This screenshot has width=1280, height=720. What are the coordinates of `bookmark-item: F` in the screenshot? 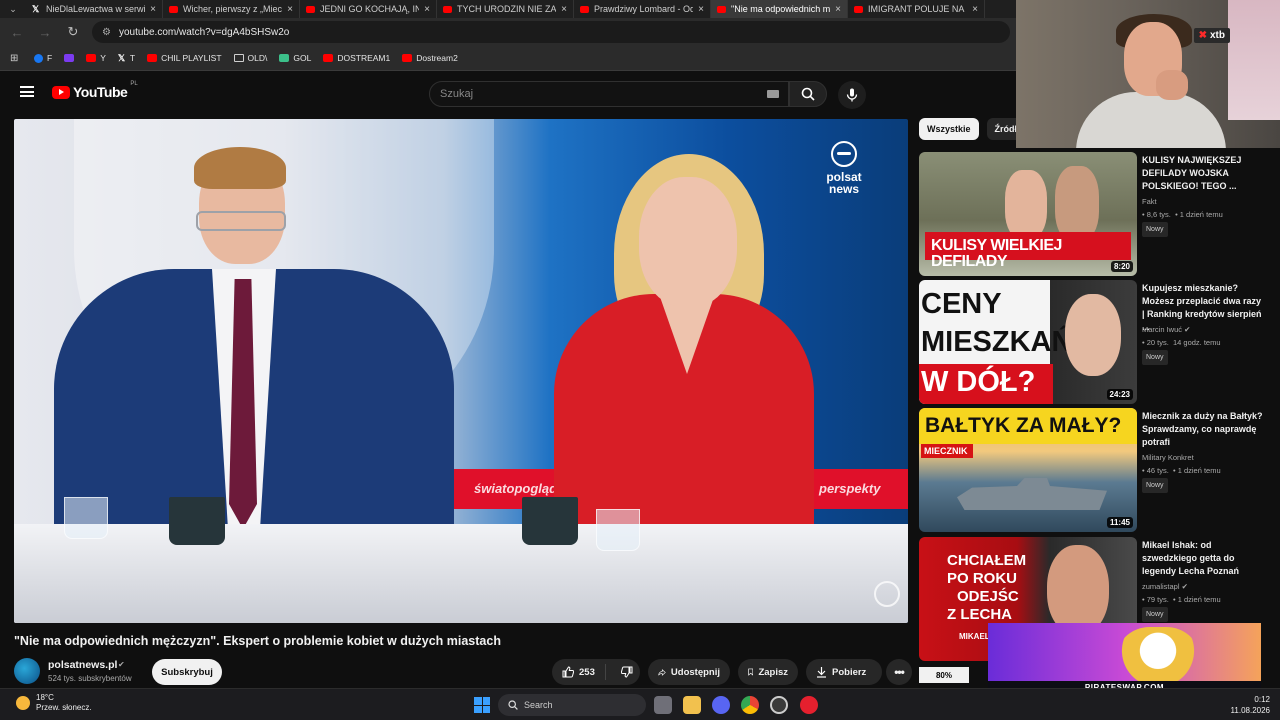 It's located at (43, 58).